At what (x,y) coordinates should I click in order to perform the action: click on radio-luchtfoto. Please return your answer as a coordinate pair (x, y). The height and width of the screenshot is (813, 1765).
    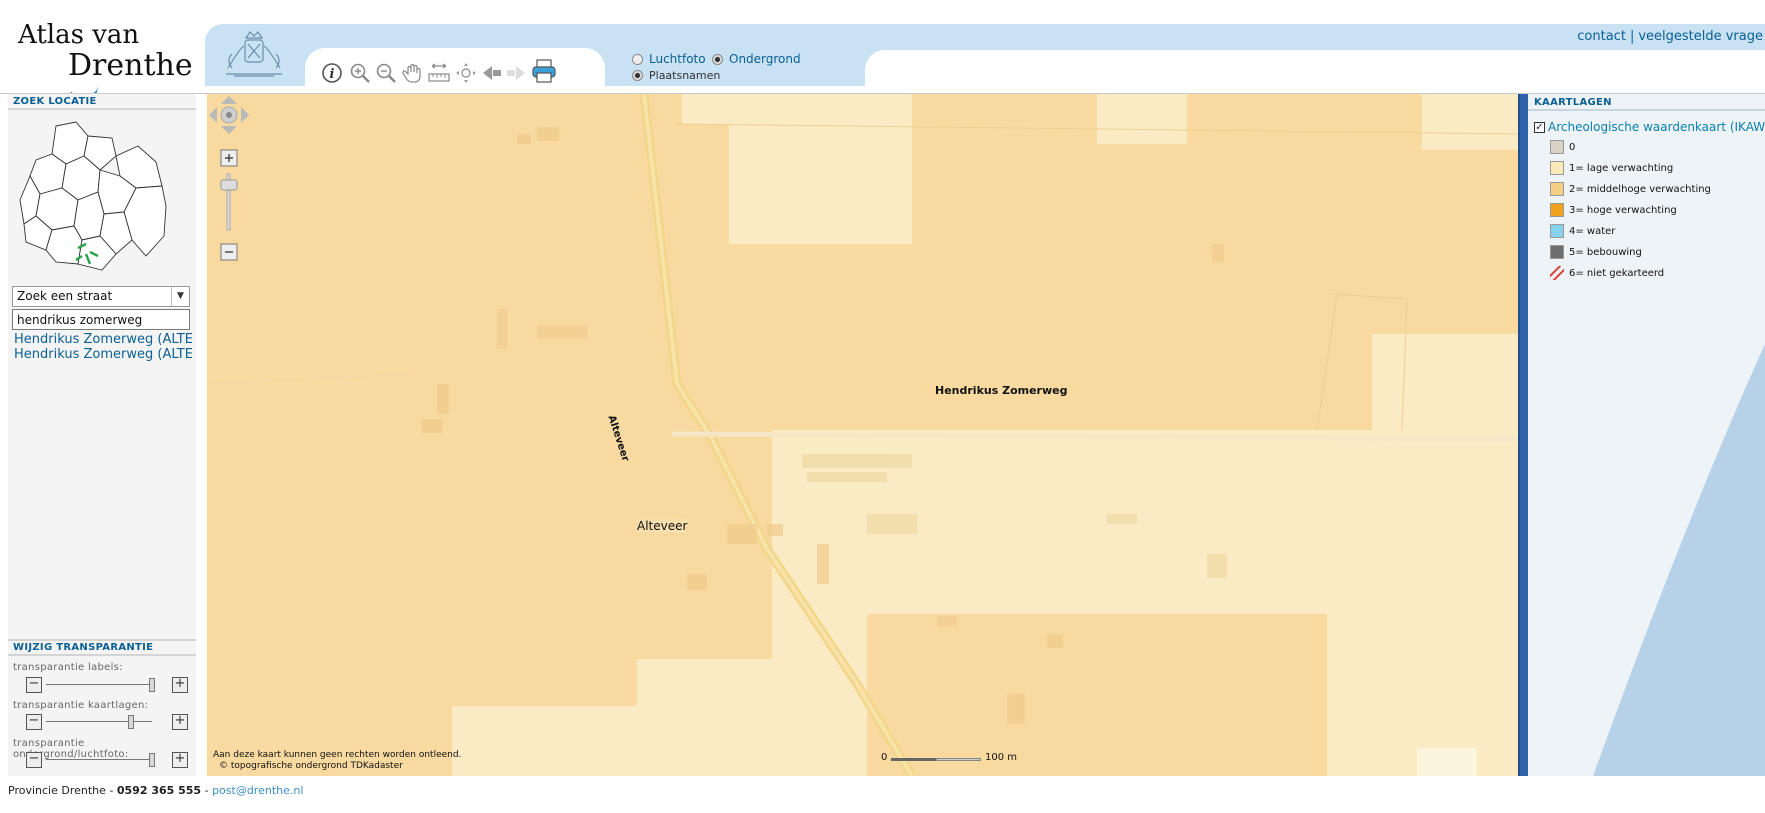
    Looking at the image, I should click on (637, 59).